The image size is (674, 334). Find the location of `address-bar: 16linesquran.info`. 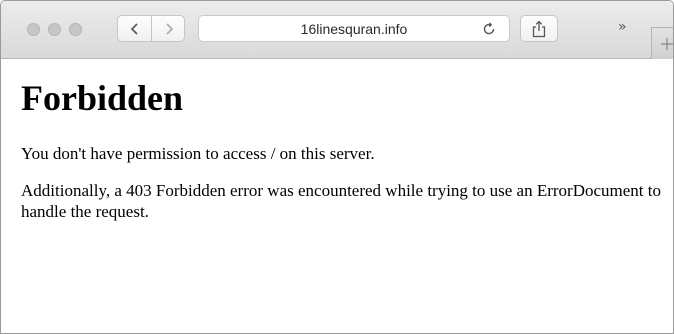

address-bar: 16linesquran.info is located at coordinates (354, 28).